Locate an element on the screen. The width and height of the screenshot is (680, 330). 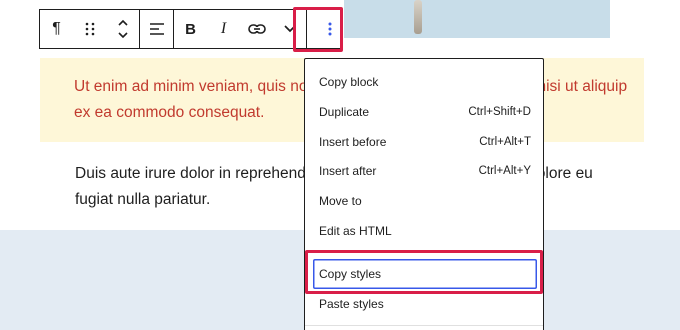
align-left-icon is located at coordinates (156, 29).